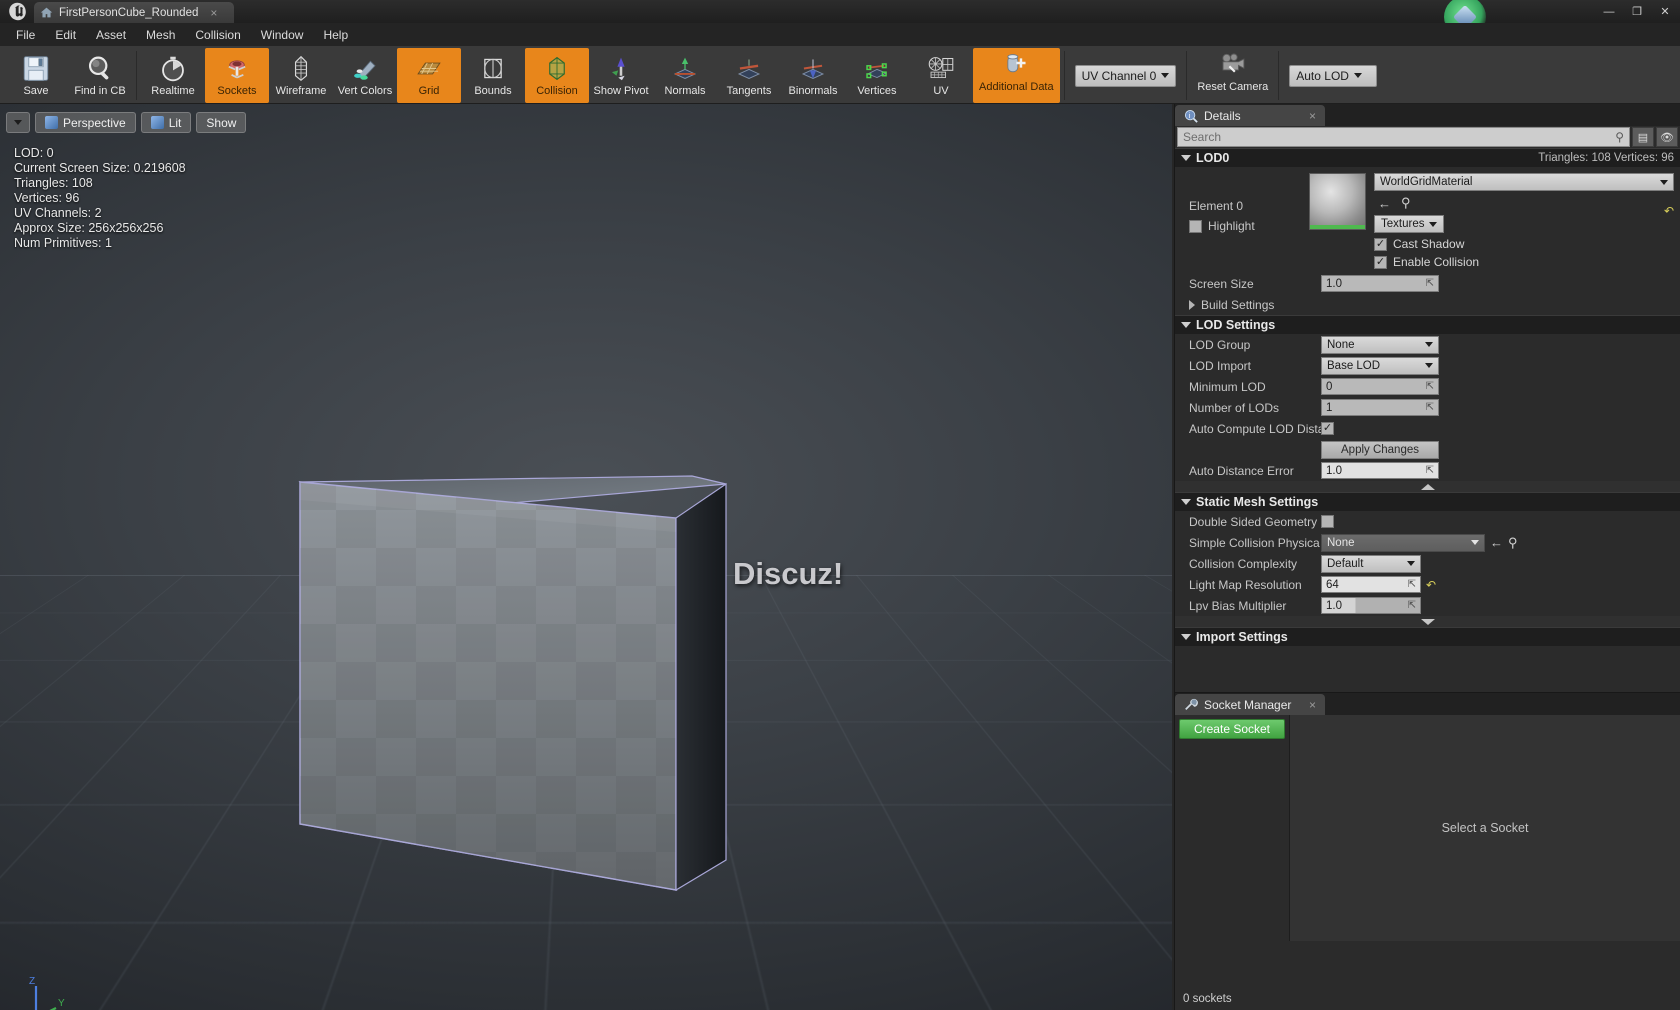 This screenshot has height=1010, width=1680. What do you see at coordinates (1238, 605) in the screenshot?
I see `lpv-bias-multiplier-label: Lpv Bias Multiplier` at bounding box center [1238, 605].